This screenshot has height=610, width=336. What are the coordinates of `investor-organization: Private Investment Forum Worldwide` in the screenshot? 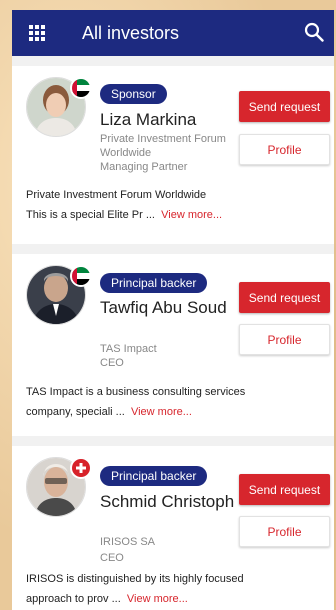 It's located at (163, 146).